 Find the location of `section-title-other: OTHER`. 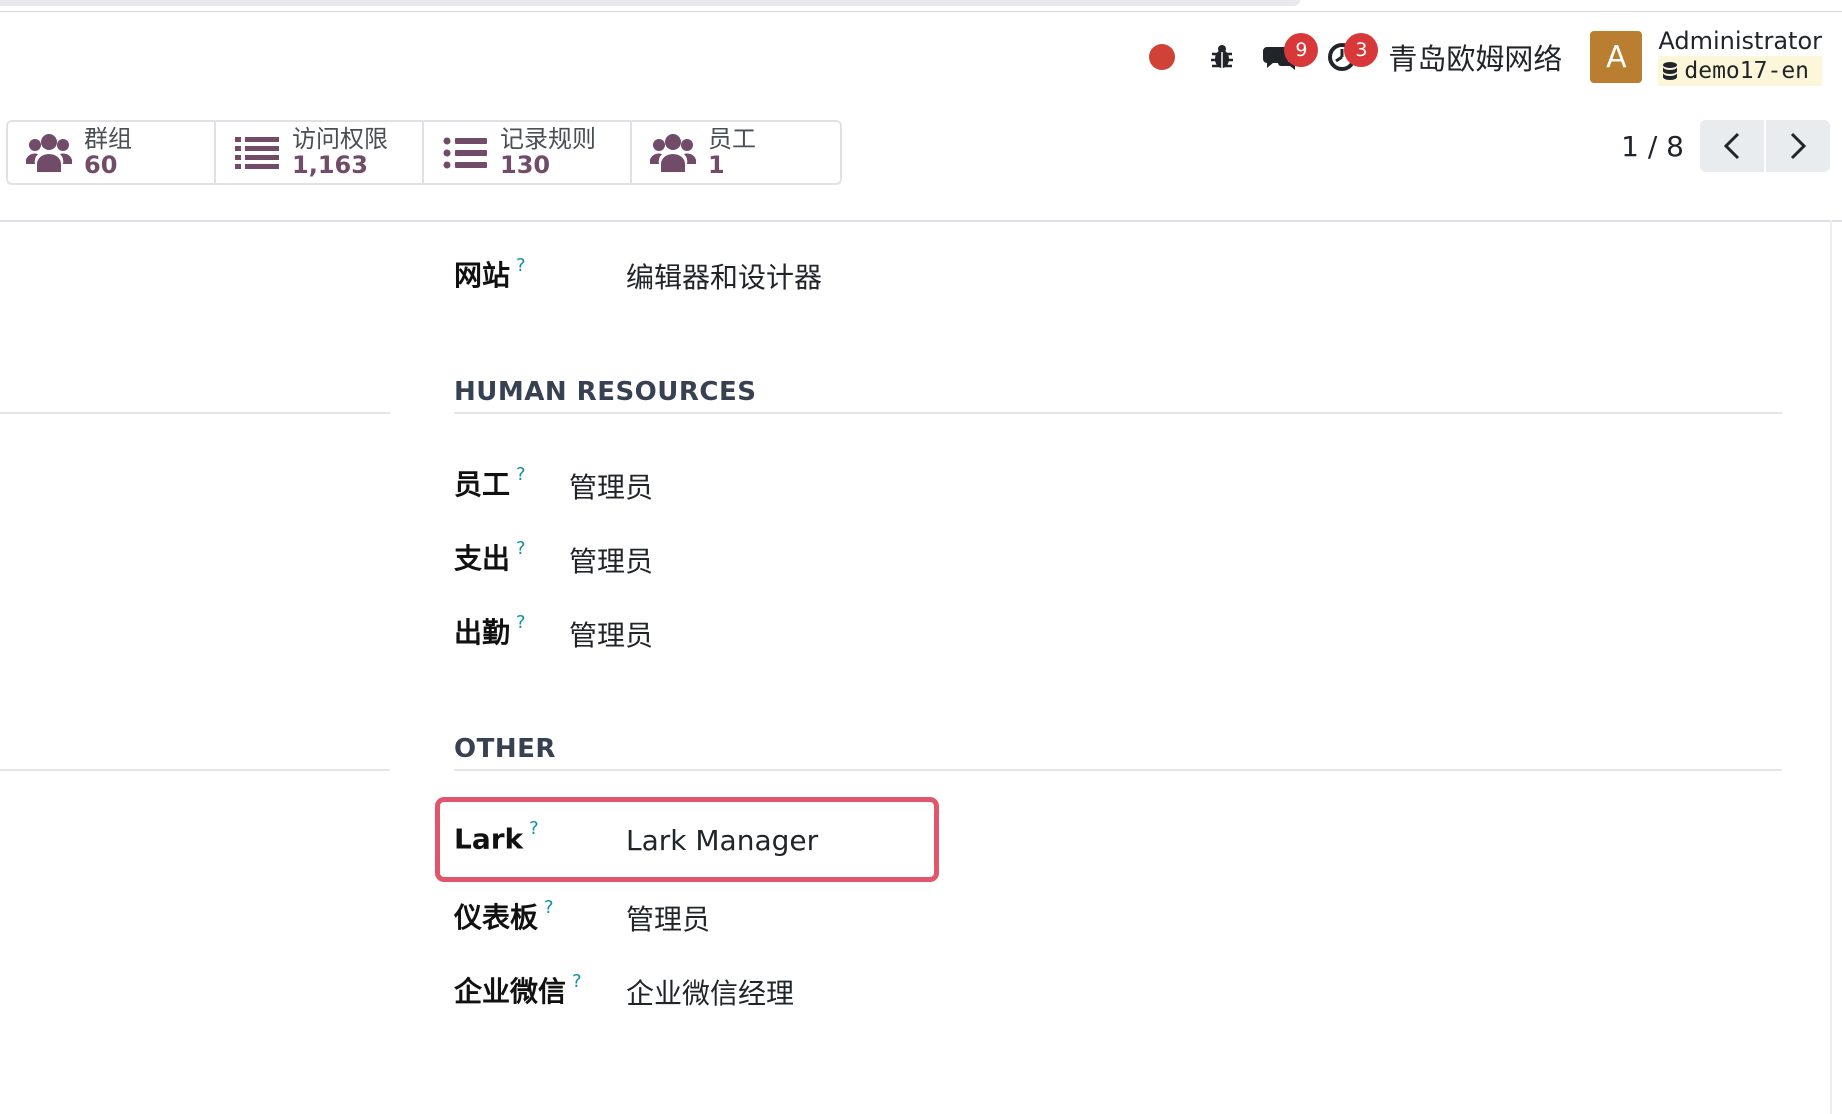

section-title-other: OTHER is located at coordinates (505, 749).